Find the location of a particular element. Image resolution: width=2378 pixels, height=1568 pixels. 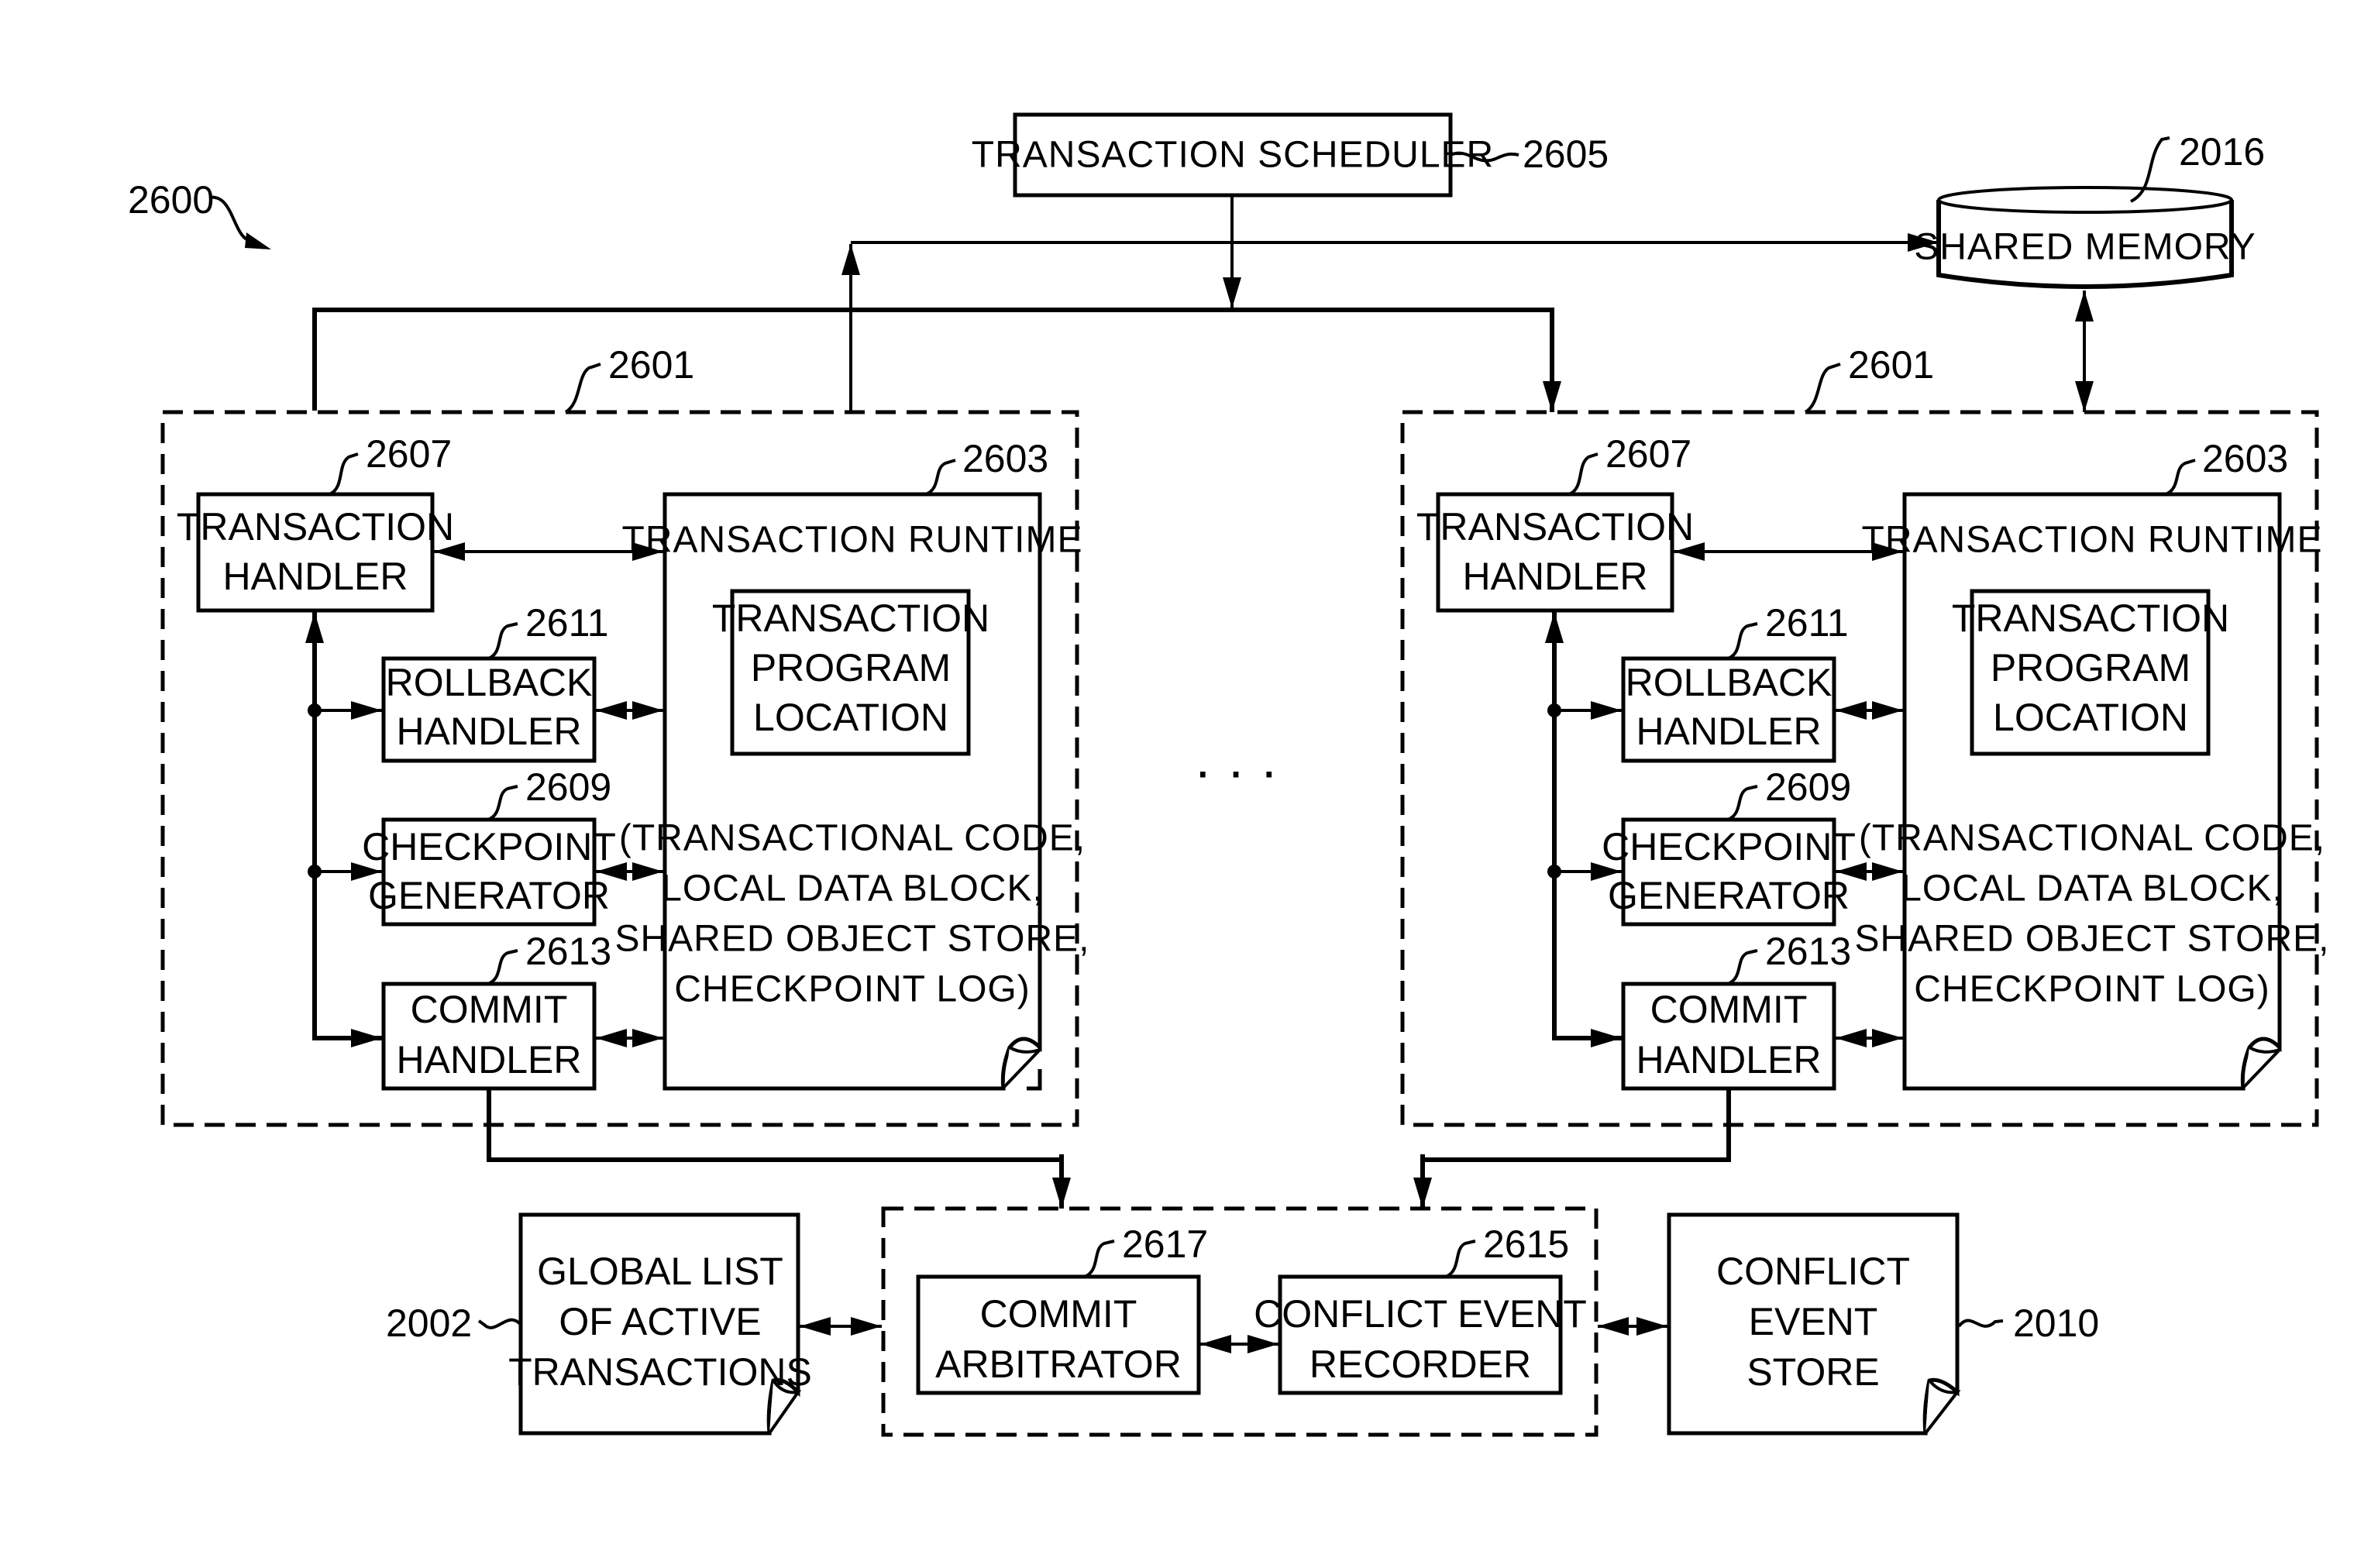

scheduler-ref: 2605 is located at coordinates (1566, 154).